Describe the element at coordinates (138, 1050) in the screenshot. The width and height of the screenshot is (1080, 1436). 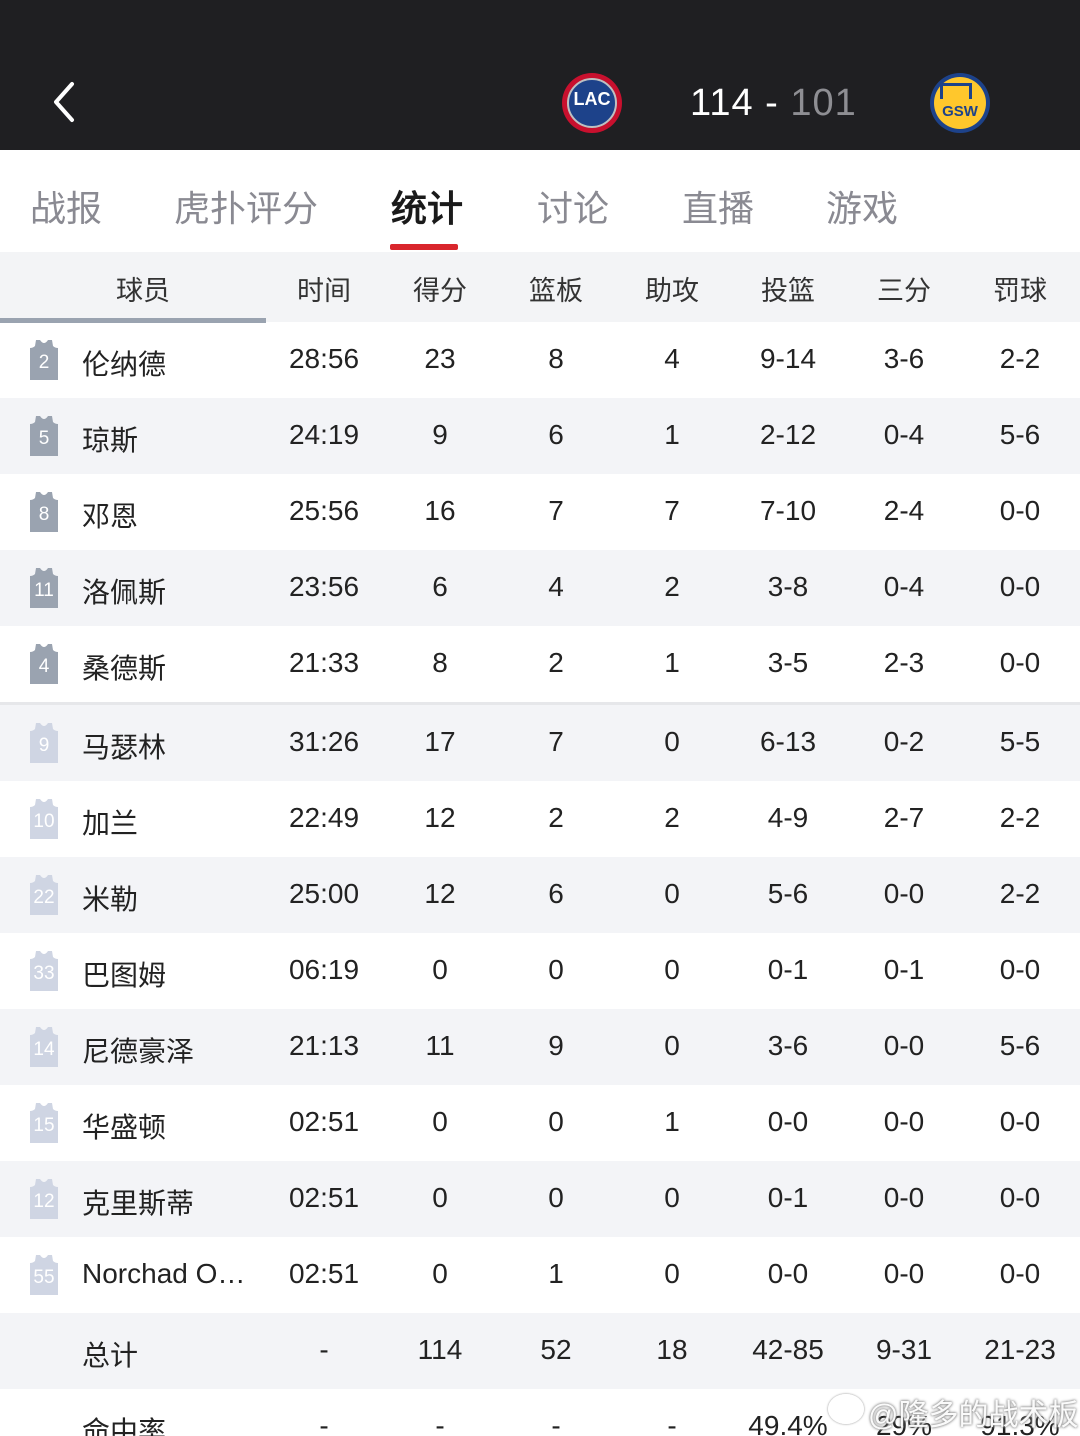
I see `player-name: 尼德豪泽` at that location.